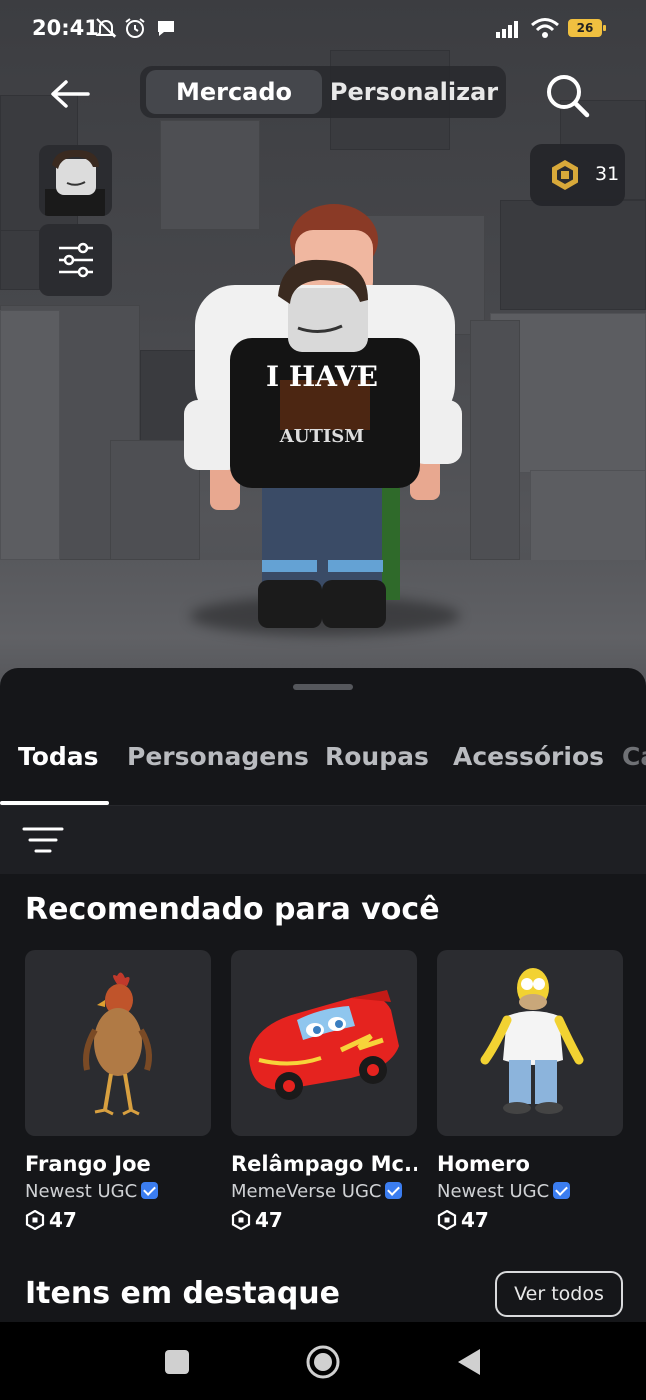 The width and height of the screenshot is (646, 1400). Describe the element at coordinates (177, 1362) in the screenshot. I see `recents-square-icon` at that location.